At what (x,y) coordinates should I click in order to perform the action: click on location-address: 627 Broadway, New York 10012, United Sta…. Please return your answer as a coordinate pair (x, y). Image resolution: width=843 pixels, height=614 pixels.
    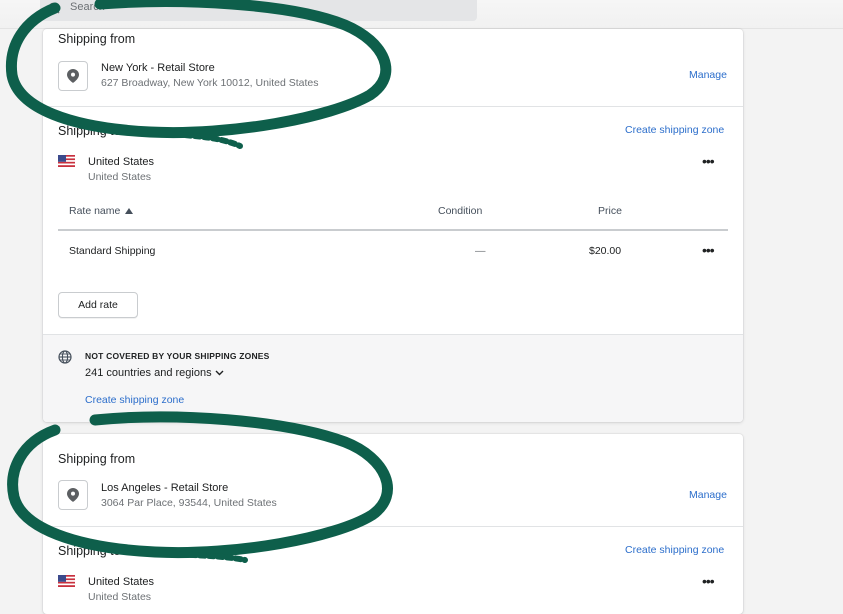
    Looking at the image, I should click on (210, 83).